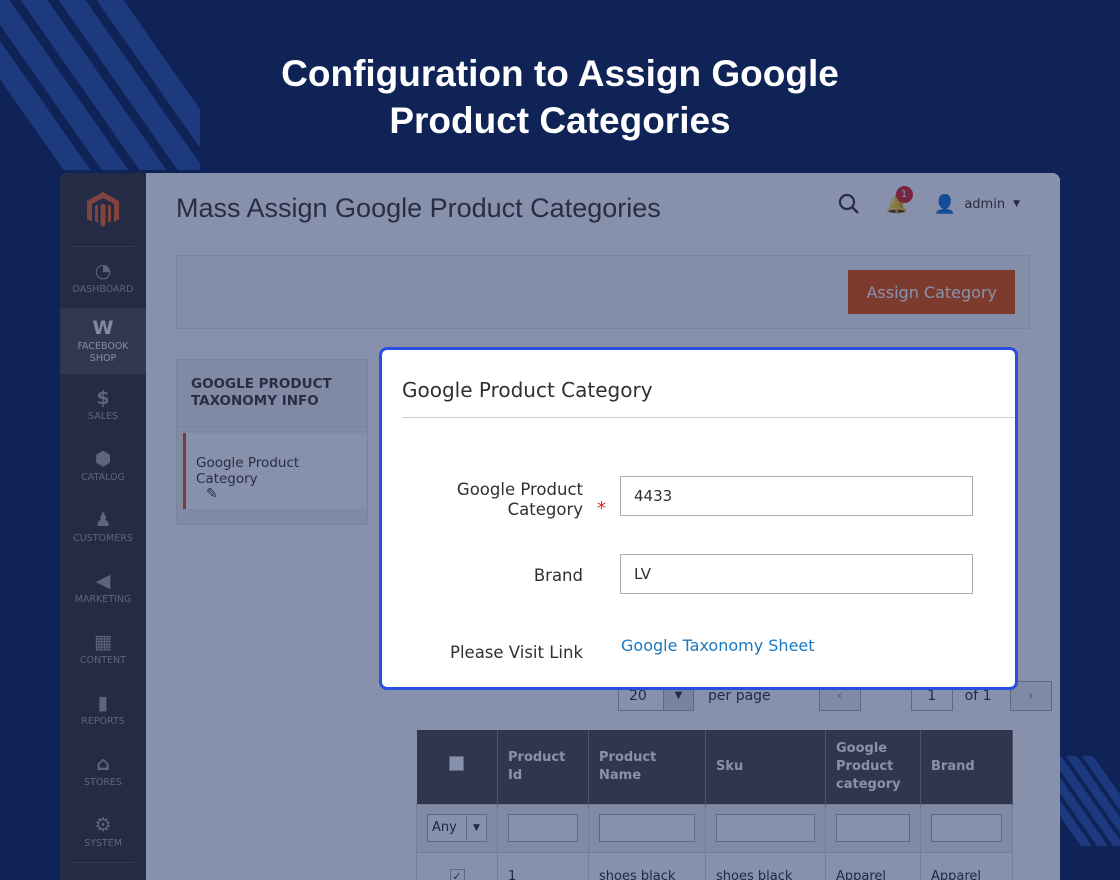 The image size is (1120, 880). What do you see at coordinates (527, 390) in the screenshot?
I see `modal-title: Google Product Category` at bounding box center [527, 390].